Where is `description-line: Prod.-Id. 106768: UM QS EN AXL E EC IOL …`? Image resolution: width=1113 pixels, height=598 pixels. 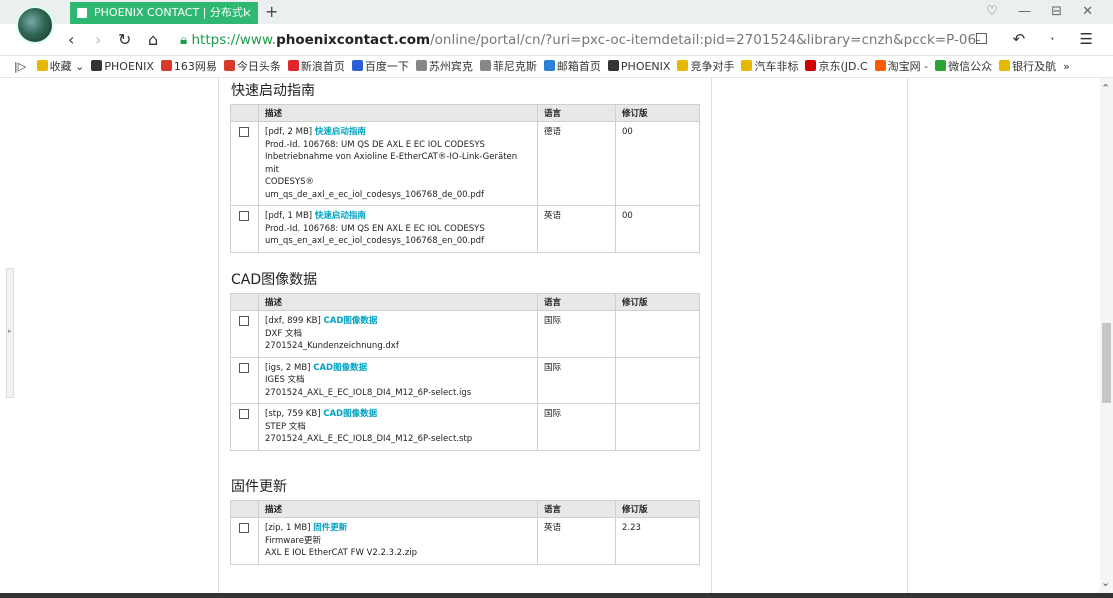
description-line: Prod.-Id. 106768: UM QS EN AXL E EC IOL … is located at coordinates (375, 228).